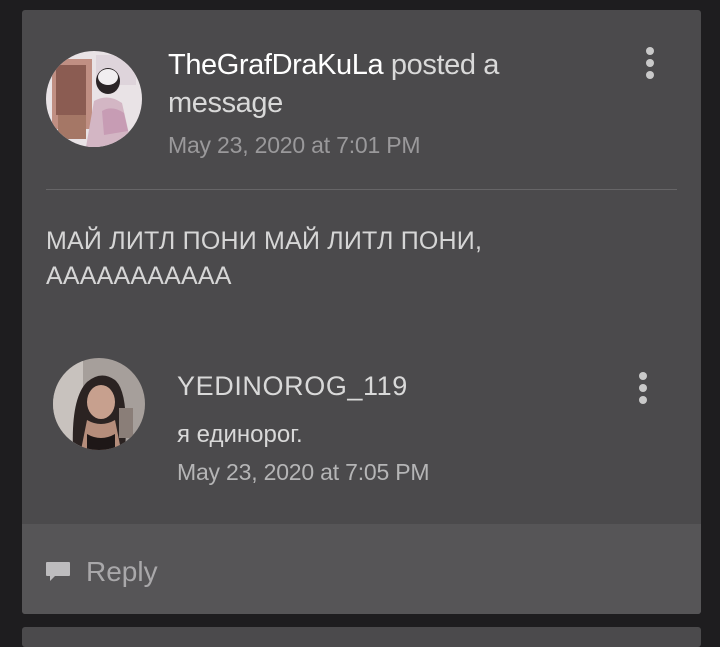 This screenshot has width=720, height=647. Describe the element at coordinates (122, 571) in the screenshot. I see `reply-label: Reply` at that location.